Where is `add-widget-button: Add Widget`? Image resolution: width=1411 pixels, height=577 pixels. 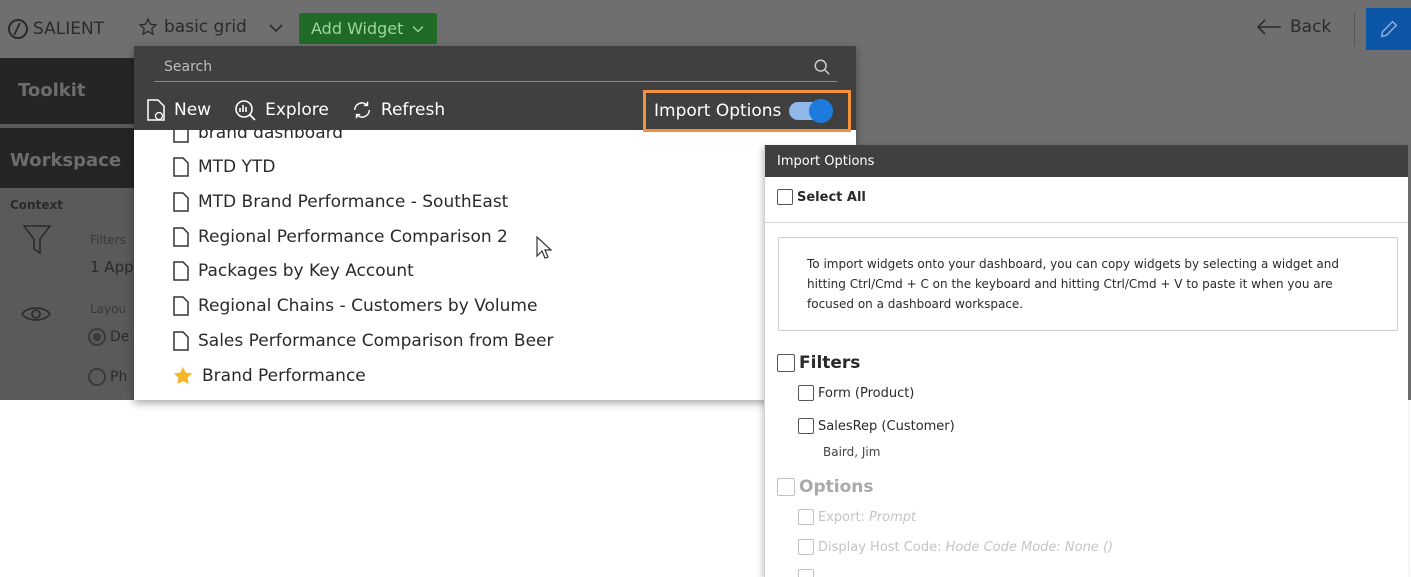 add-widget-button: Add Widget is located at coordinates (368, 28).